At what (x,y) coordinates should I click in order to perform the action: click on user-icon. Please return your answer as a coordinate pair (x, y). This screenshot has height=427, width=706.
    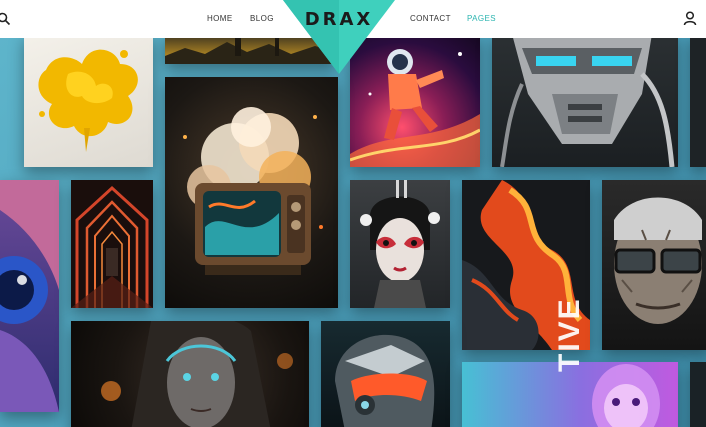
    Looking at the image, I should click on (690, 21).